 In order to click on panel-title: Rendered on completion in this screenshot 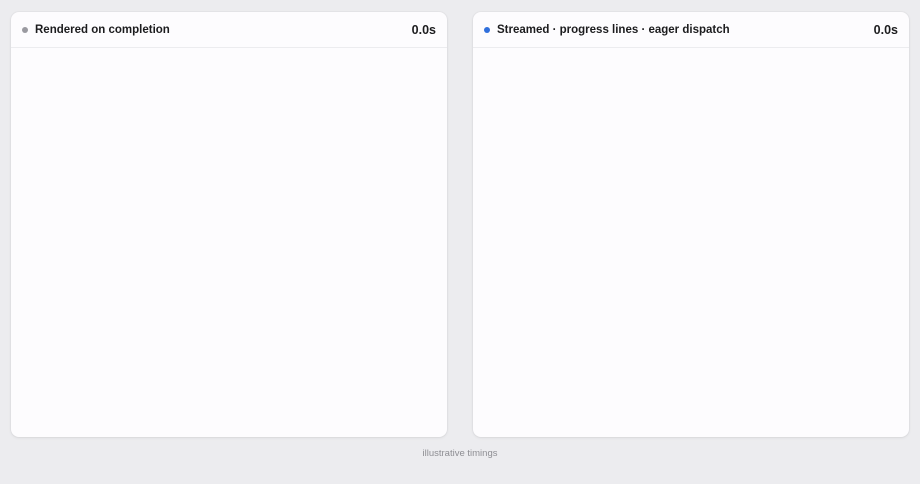, I will do `click(102, 29)`.